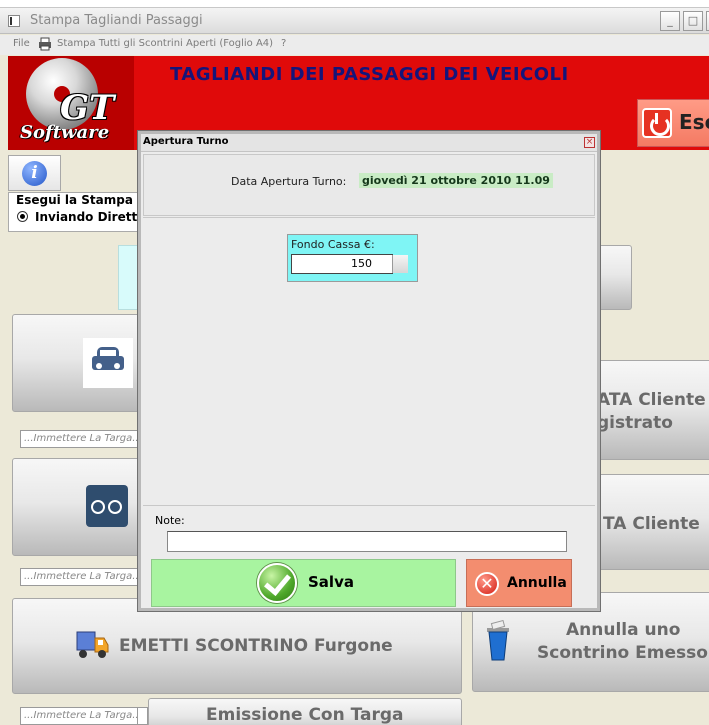 The width and height of the screenshot is (709, 725). I want to click on note-label: Note:, so click(170, 520).